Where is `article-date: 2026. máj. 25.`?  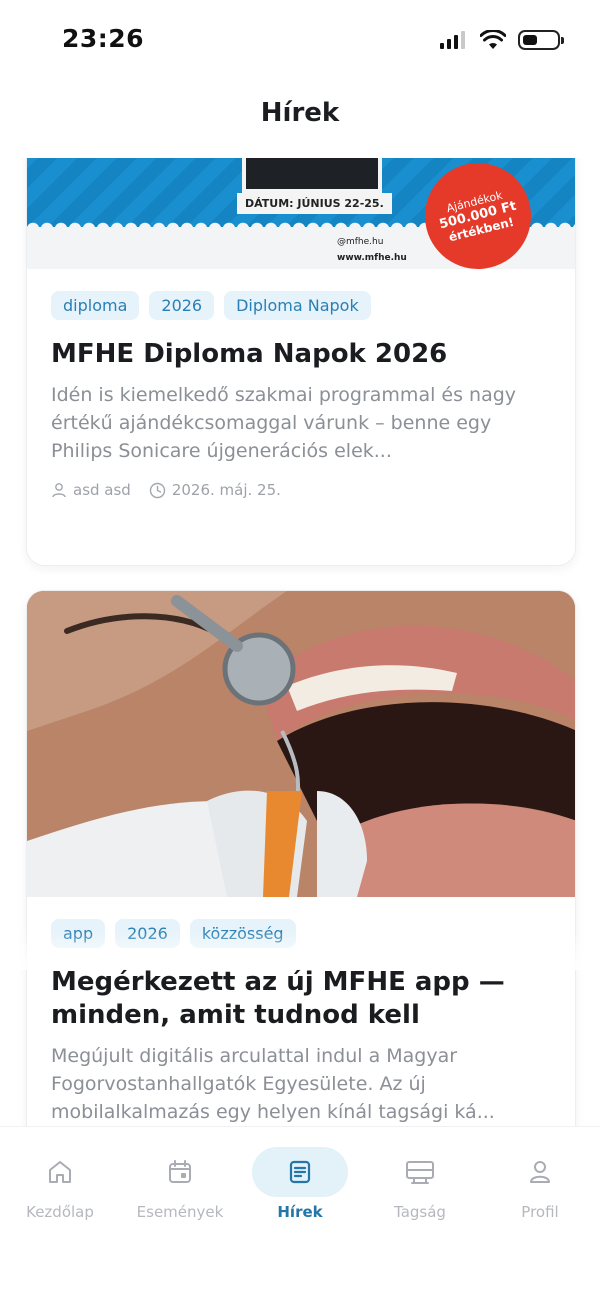 article-date: 2026. máj. 25. is located at coordinates (226, 490).